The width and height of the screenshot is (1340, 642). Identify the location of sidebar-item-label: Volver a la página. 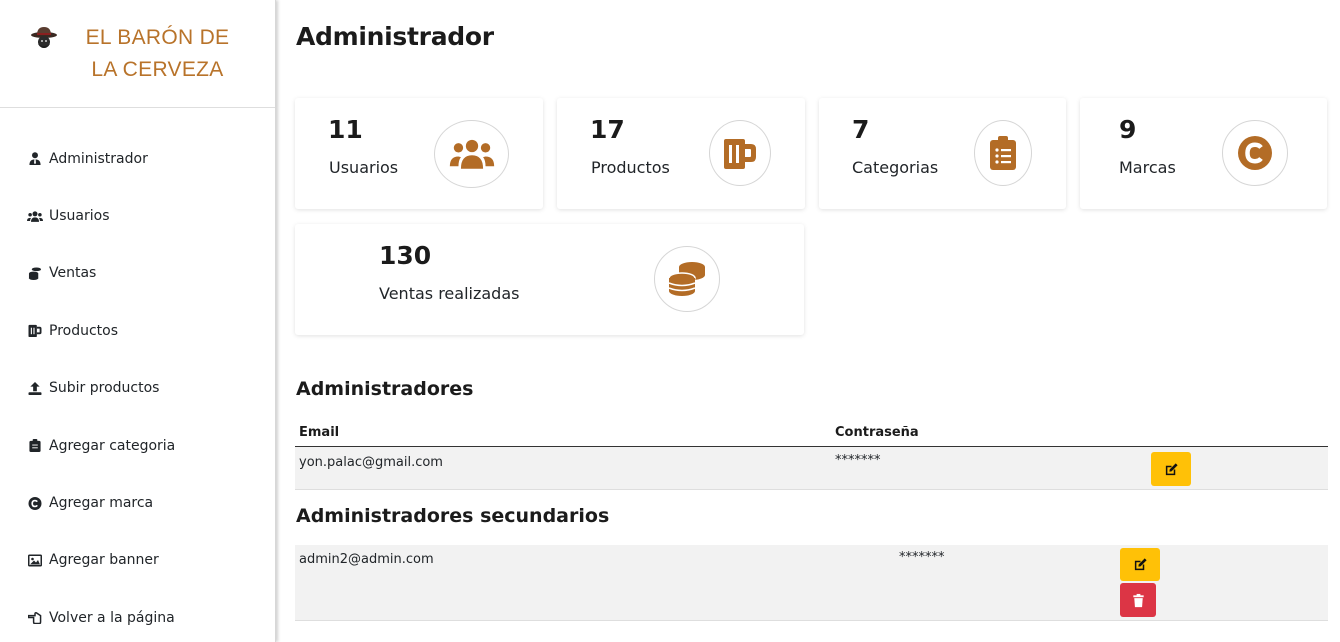
(112, 617).